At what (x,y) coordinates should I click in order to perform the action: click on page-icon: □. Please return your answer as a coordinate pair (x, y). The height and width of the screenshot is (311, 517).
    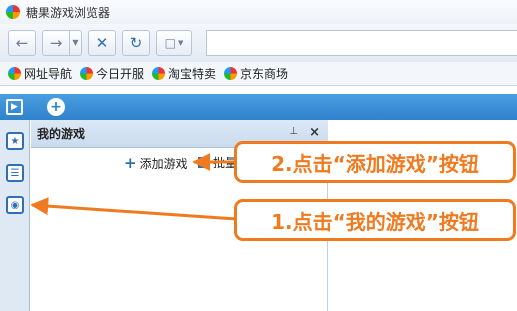
    Looking at the image, I should click on (170, 43).